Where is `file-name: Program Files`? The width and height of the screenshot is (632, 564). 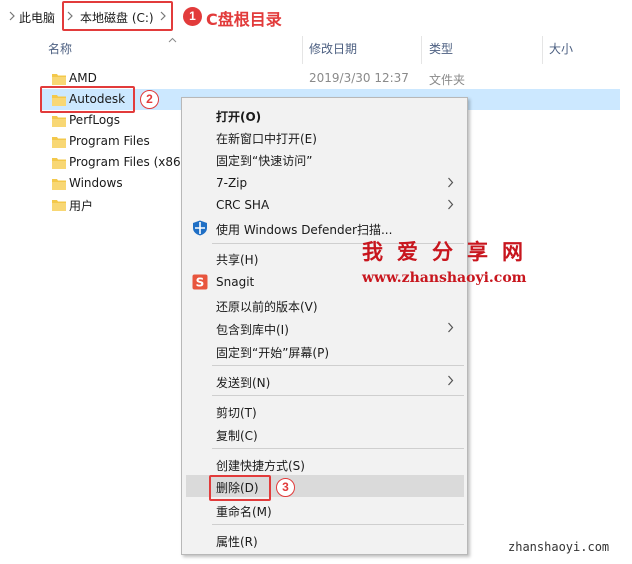
file-name: Program Files is located at coordinates (109, 141).